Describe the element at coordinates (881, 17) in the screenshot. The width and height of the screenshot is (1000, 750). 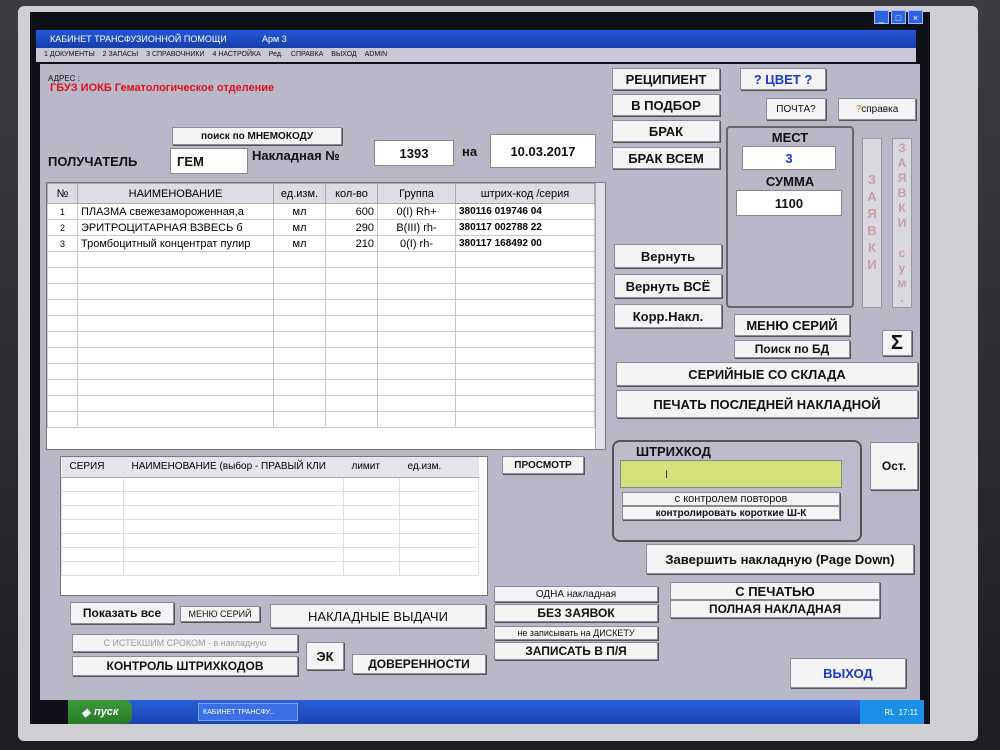
I see `minimize-icon: _` at that location.